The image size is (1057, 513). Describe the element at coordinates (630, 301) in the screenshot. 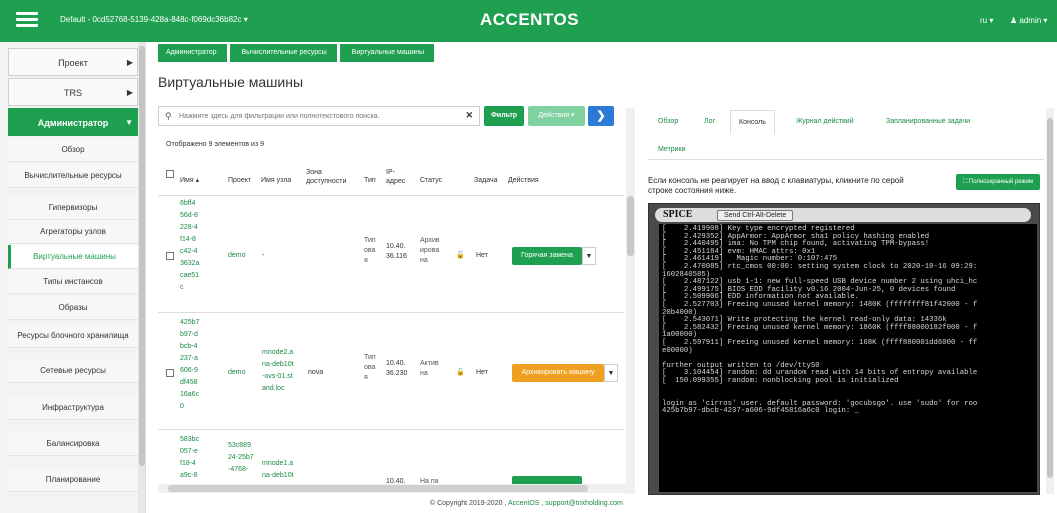

I see `table-scrollbar` at that location.